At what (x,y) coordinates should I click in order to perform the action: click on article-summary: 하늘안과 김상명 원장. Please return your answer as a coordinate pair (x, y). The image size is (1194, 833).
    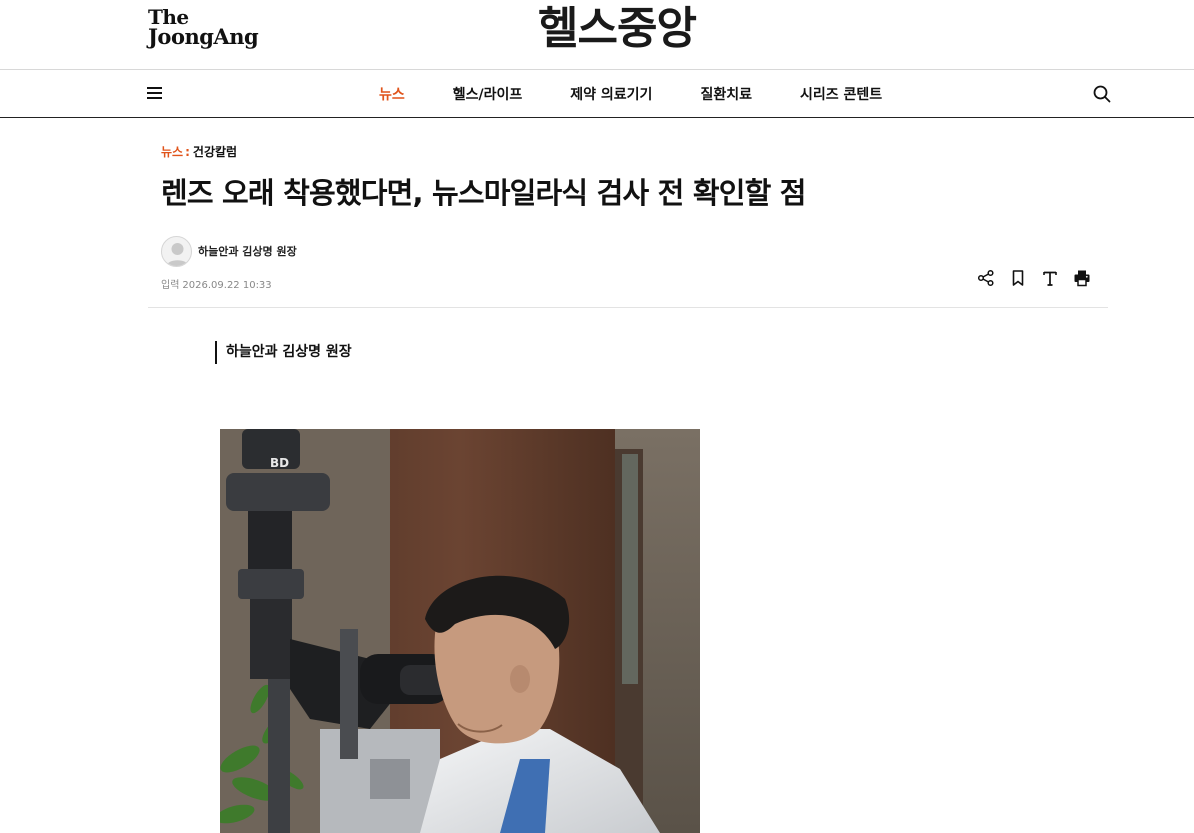
    Looking at the image, I should click on (283, 352).